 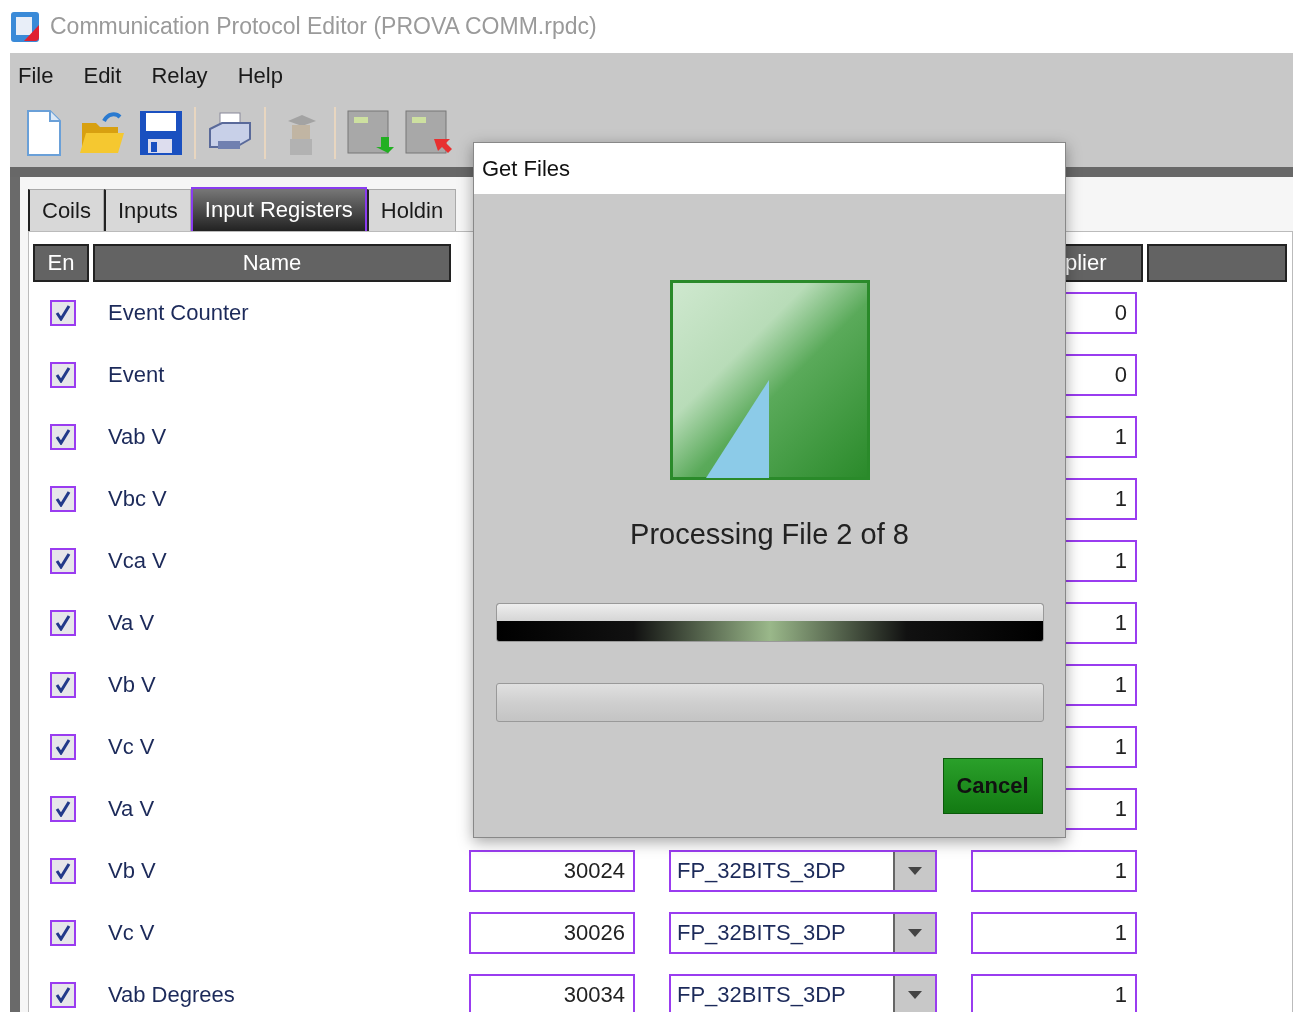 I want to click on register-name: Event Counter, so click(x=178, y=313).